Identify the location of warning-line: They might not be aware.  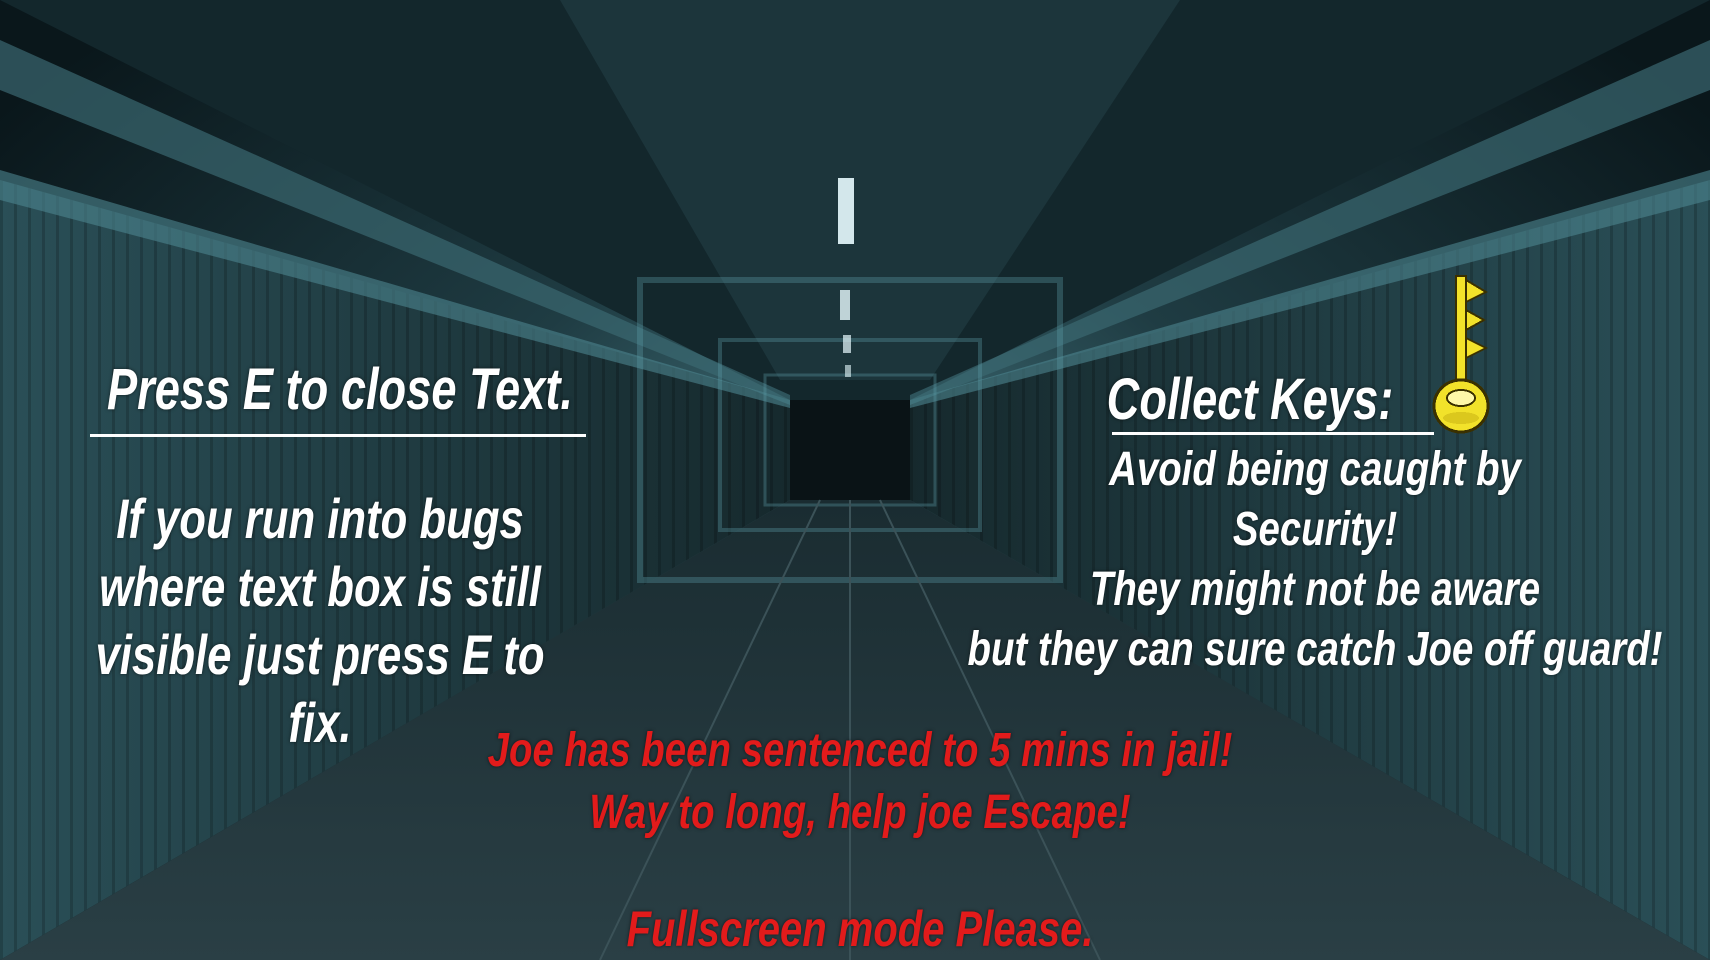
(1315, 589).